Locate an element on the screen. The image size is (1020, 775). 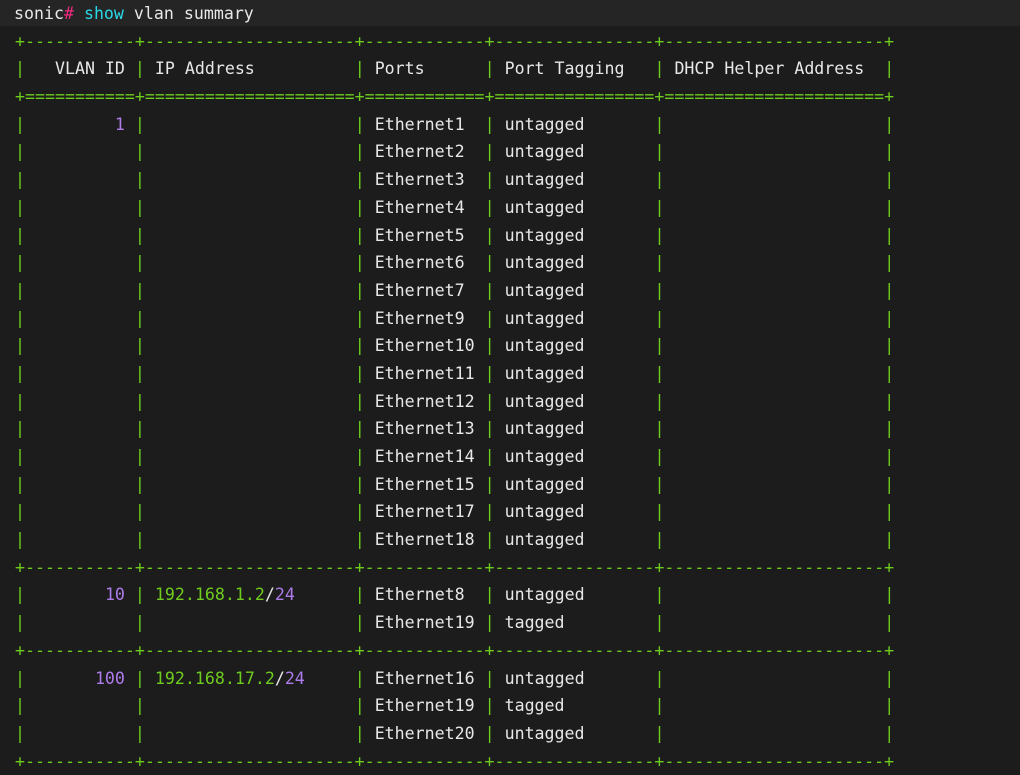
table-row: | | | Ethernet15 | untagged | | is located at coordinates (510, 485).